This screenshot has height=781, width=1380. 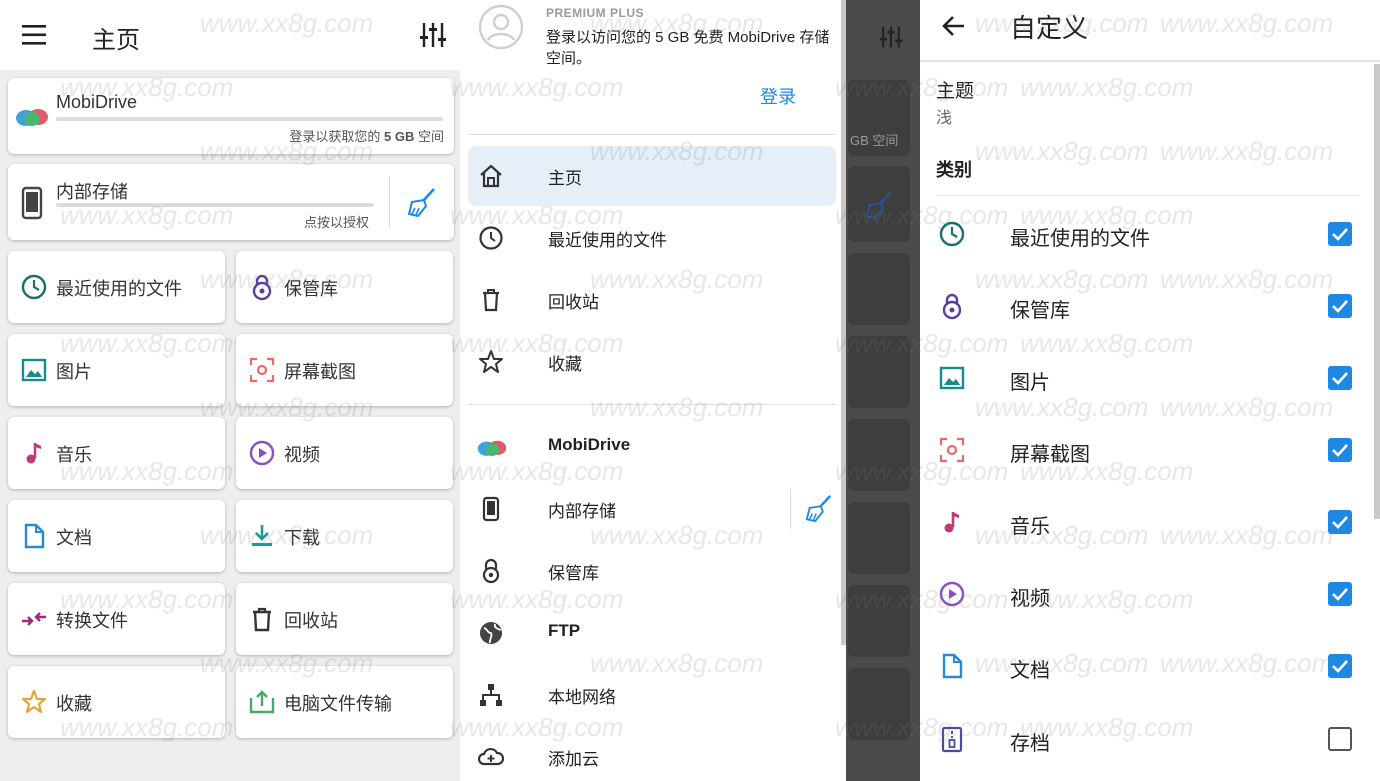 What do you see at coordinates (1030, 527) in the screenshot?
I see `category-label: 音乐` at bounding box center [1030, 527].